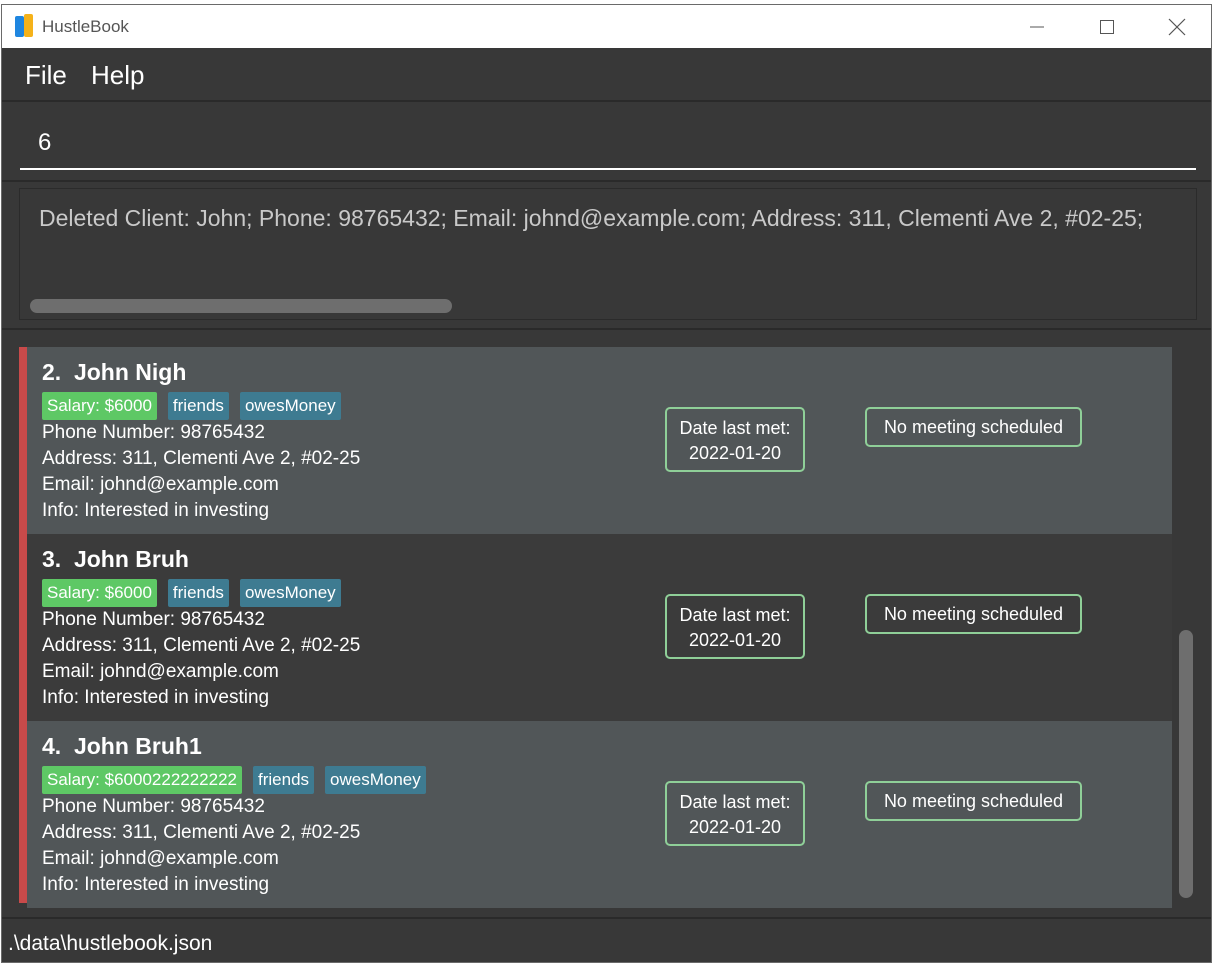 The image size is (1213, 963). I want to click on save-location-text: .\data\hustlebook.json, so click(110, 943).